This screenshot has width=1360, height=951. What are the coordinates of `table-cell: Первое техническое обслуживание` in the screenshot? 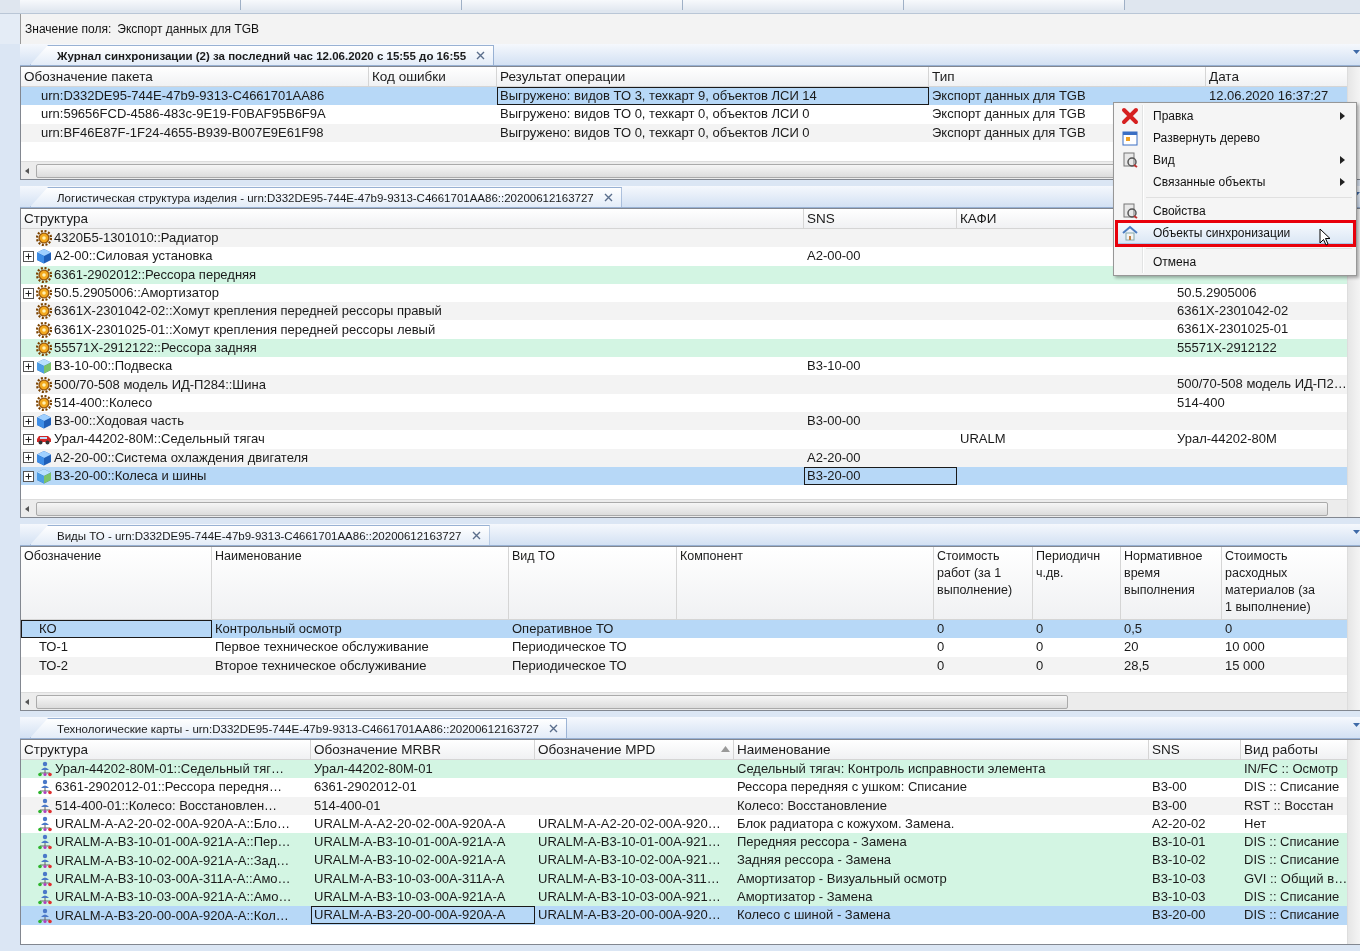 It's located at (322, 647).